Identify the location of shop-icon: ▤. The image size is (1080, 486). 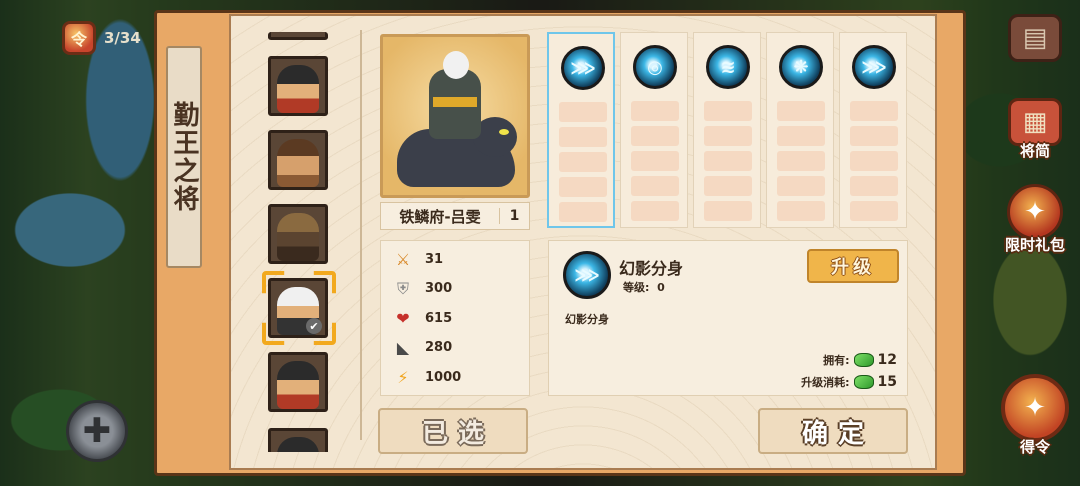
(1035, 38).